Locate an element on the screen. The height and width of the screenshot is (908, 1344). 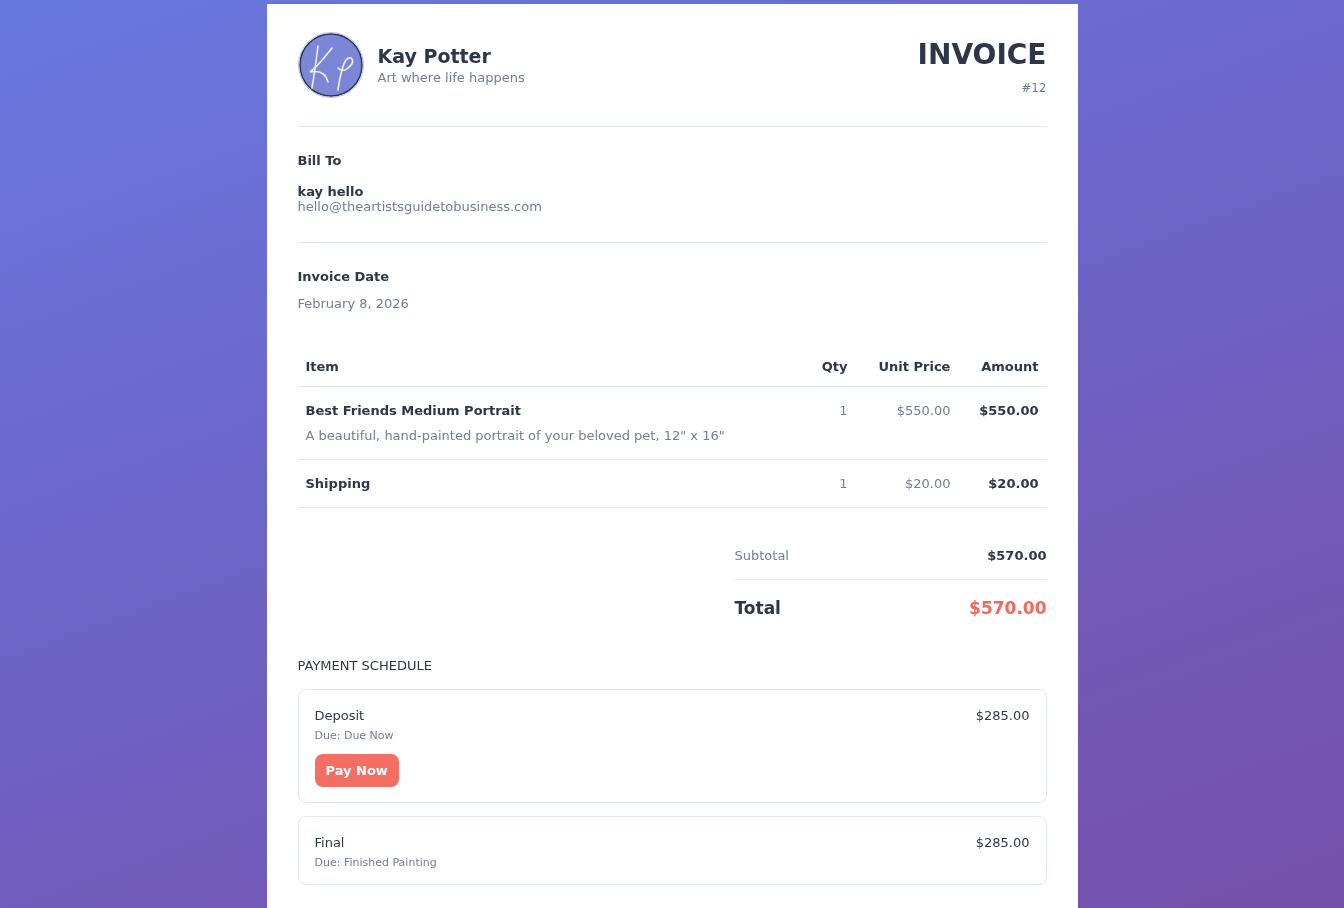
payment-due: Due: Finished Painting is located at coordinates (375, 862).